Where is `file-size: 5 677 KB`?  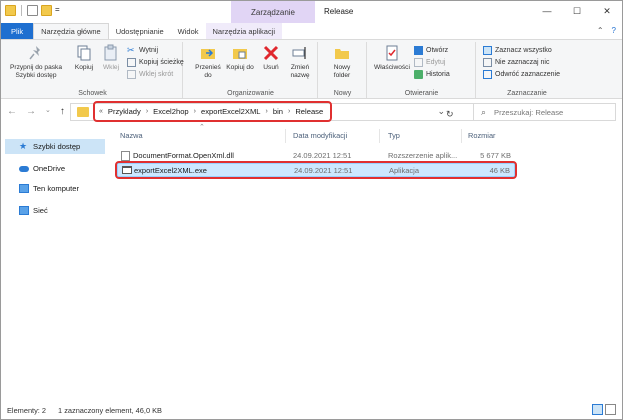
file-size: 5 677 KB is located at coordinates (495, 155).